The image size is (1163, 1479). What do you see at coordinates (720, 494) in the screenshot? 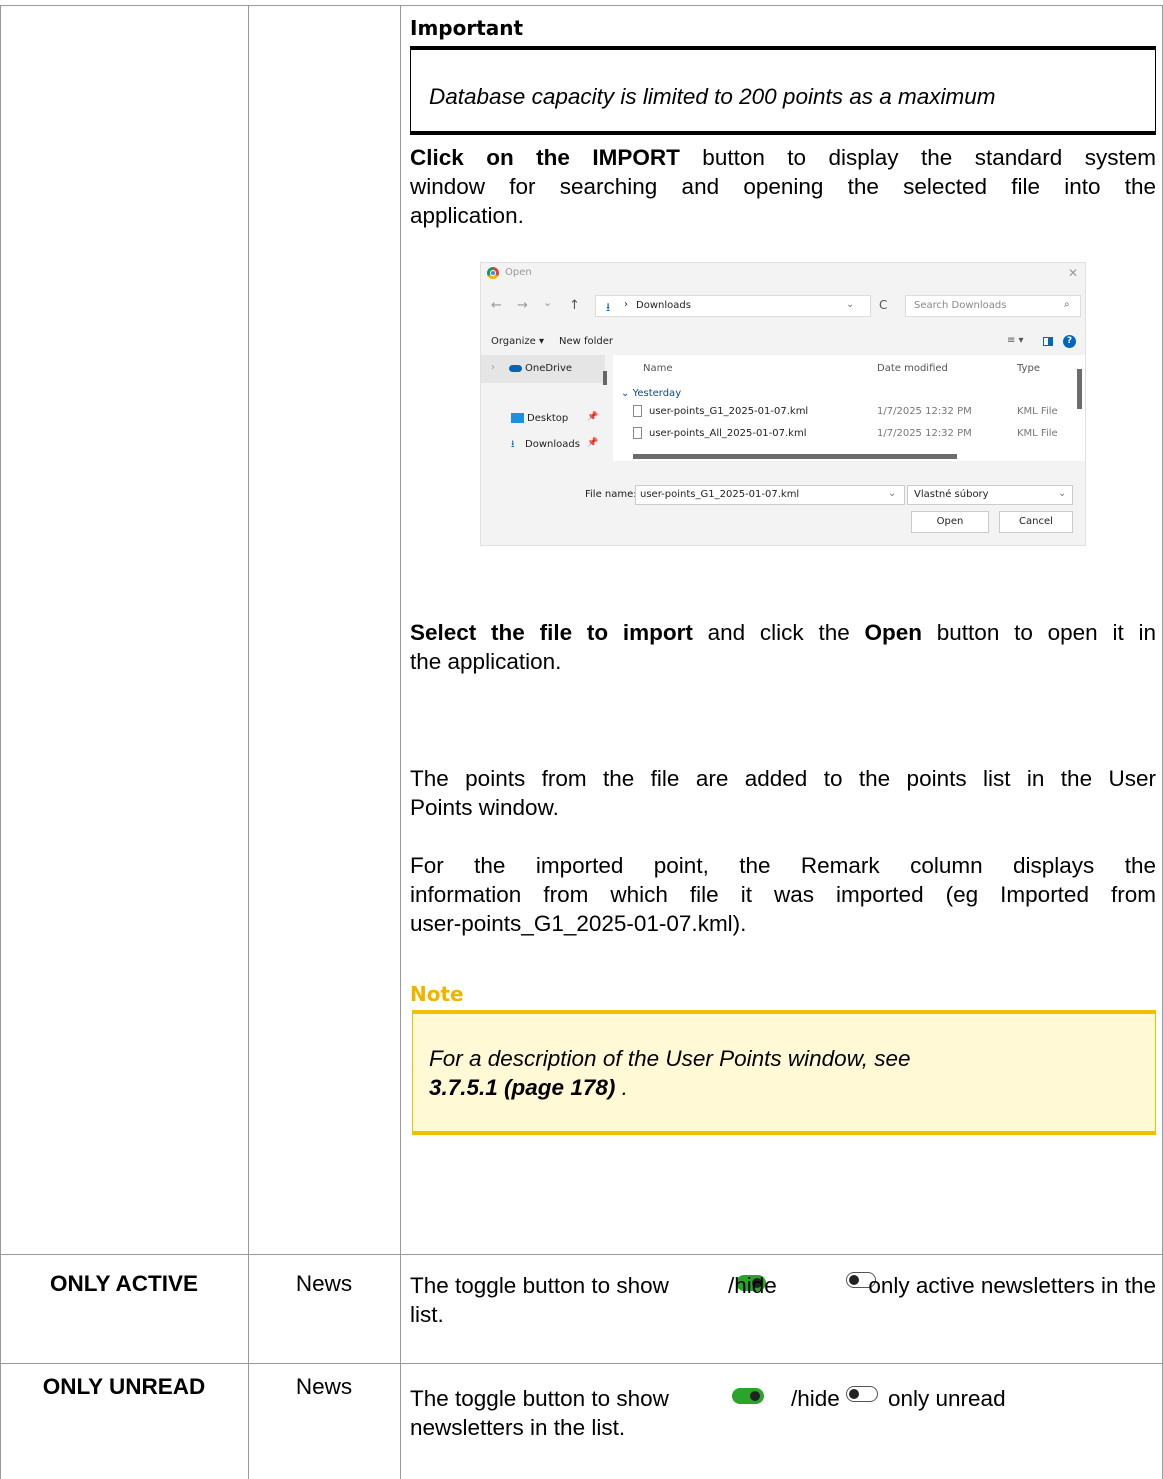
I see `file-name-value: user-points_G1_2025-01-07.kml` at bounding box center [720, 494].